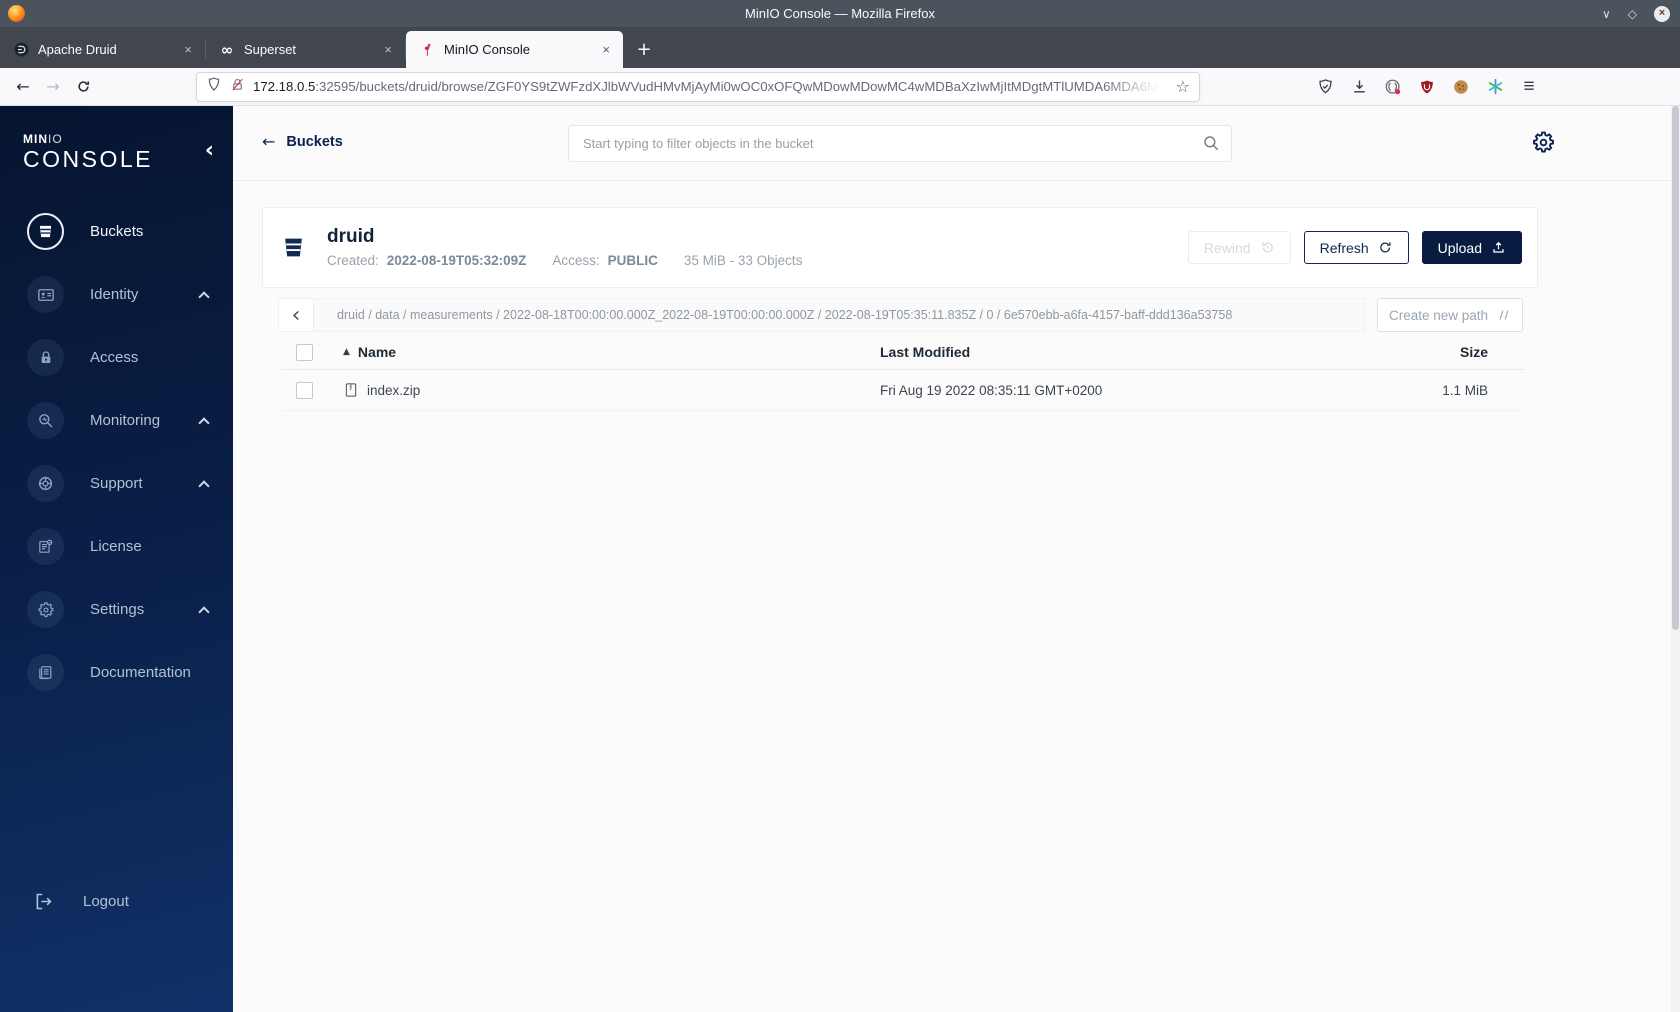  I want to click on sidebar-item-documentation: Documentation, so click(116, 672).